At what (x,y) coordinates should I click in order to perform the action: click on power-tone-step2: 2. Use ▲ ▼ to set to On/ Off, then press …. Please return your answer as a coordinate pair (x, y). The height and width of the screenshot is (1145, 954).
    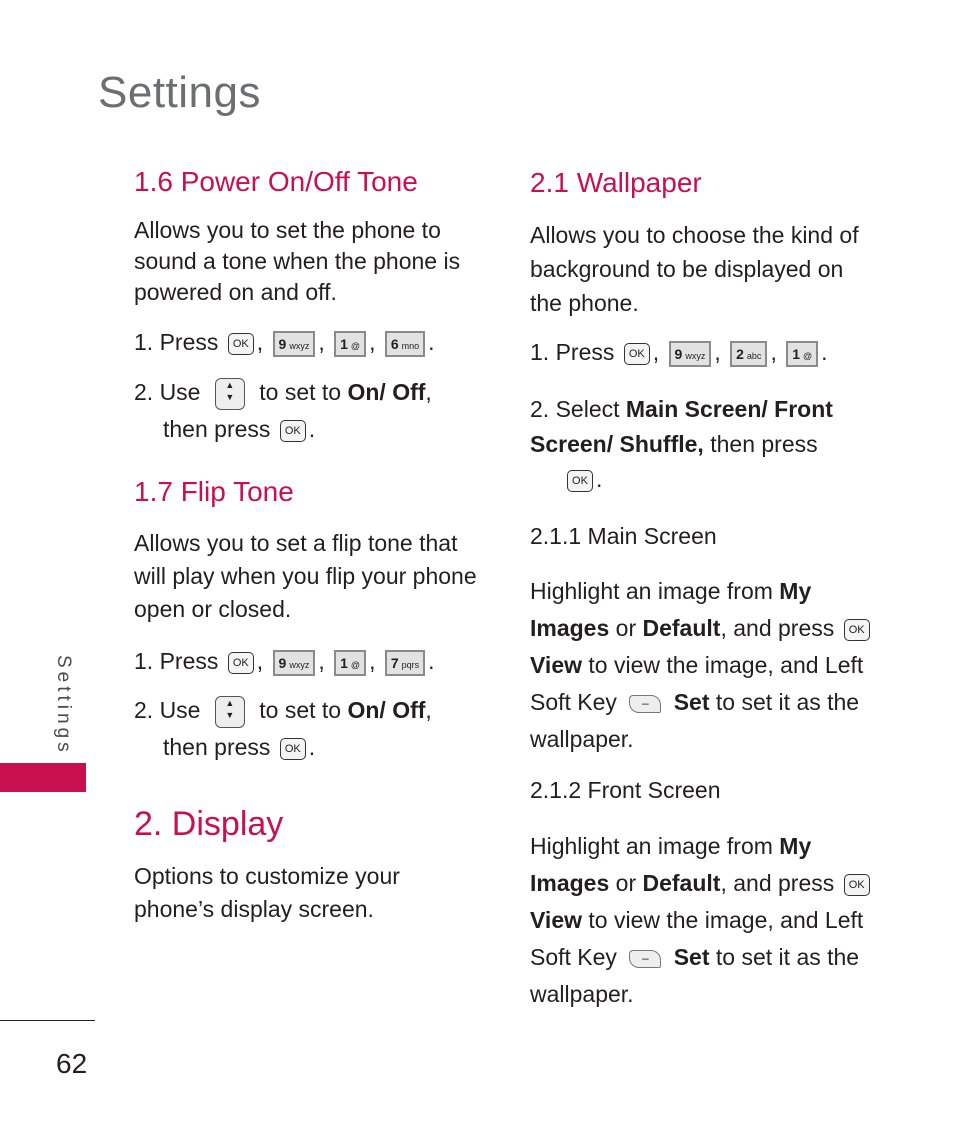
    Looking at the image, I should click on (283, 409).